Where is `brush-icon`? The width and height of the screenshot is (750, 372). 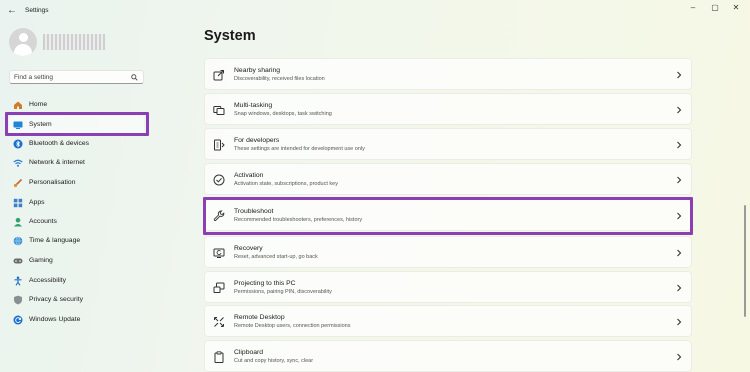 brush-icon is located at coordinates (18, 183).